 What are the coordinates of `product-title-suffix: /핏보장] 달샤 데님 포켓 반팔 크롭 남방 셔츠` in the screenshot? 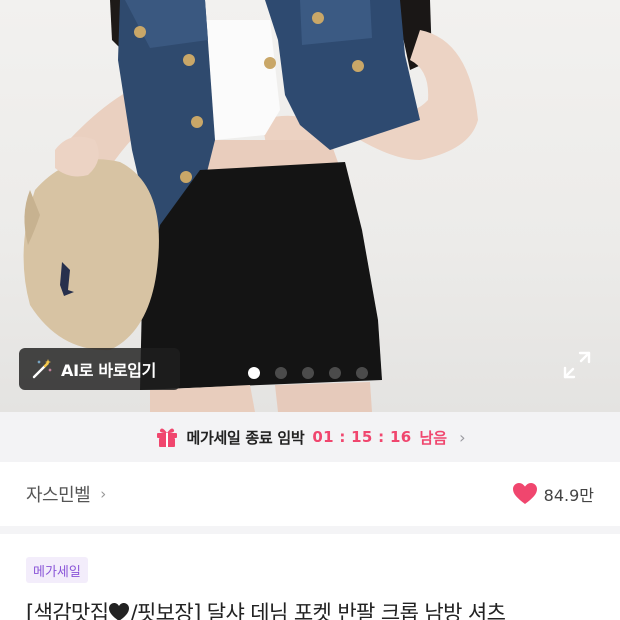 It's located at (318, 610).